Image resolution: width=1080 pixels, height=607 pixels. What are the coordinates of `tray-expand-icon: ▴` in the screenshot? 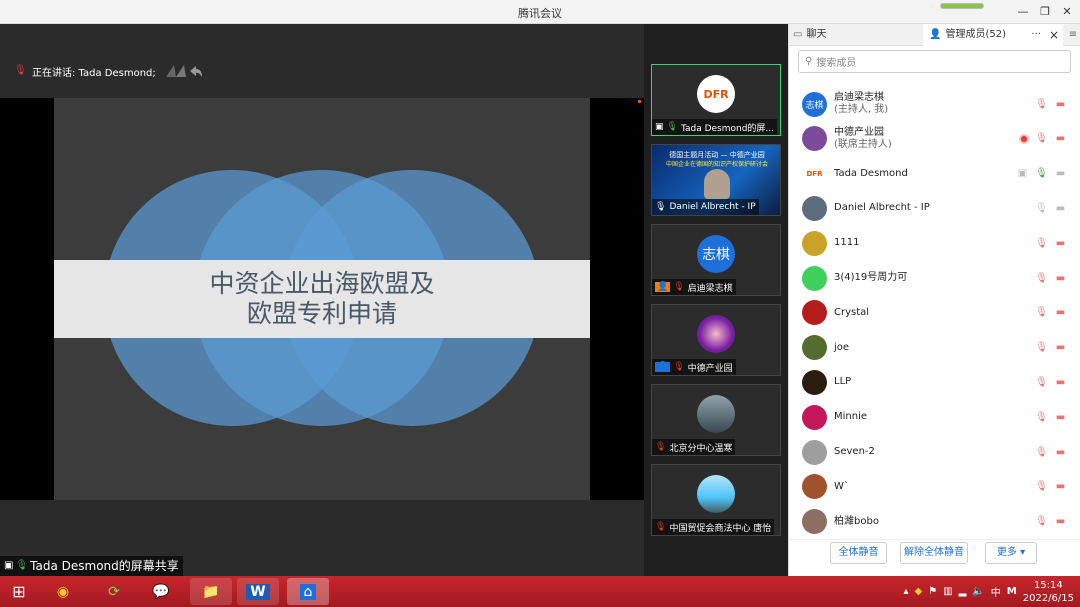 It's located at (905, 591).